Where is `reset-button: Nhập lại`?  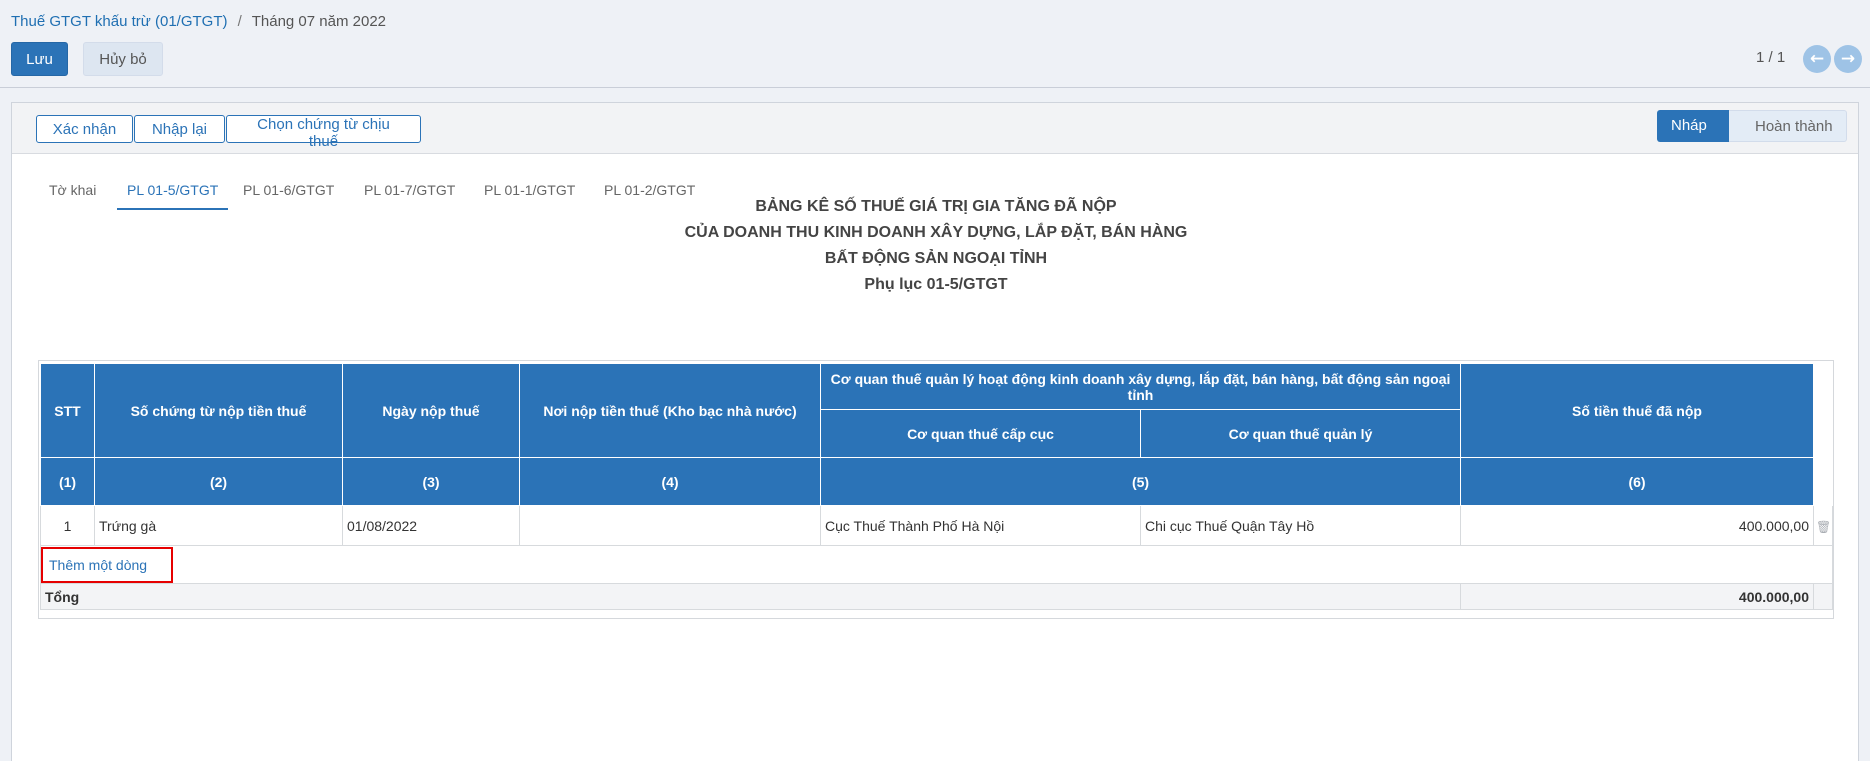 reset-button: Nhập lại is located at coordinates (179, 129).